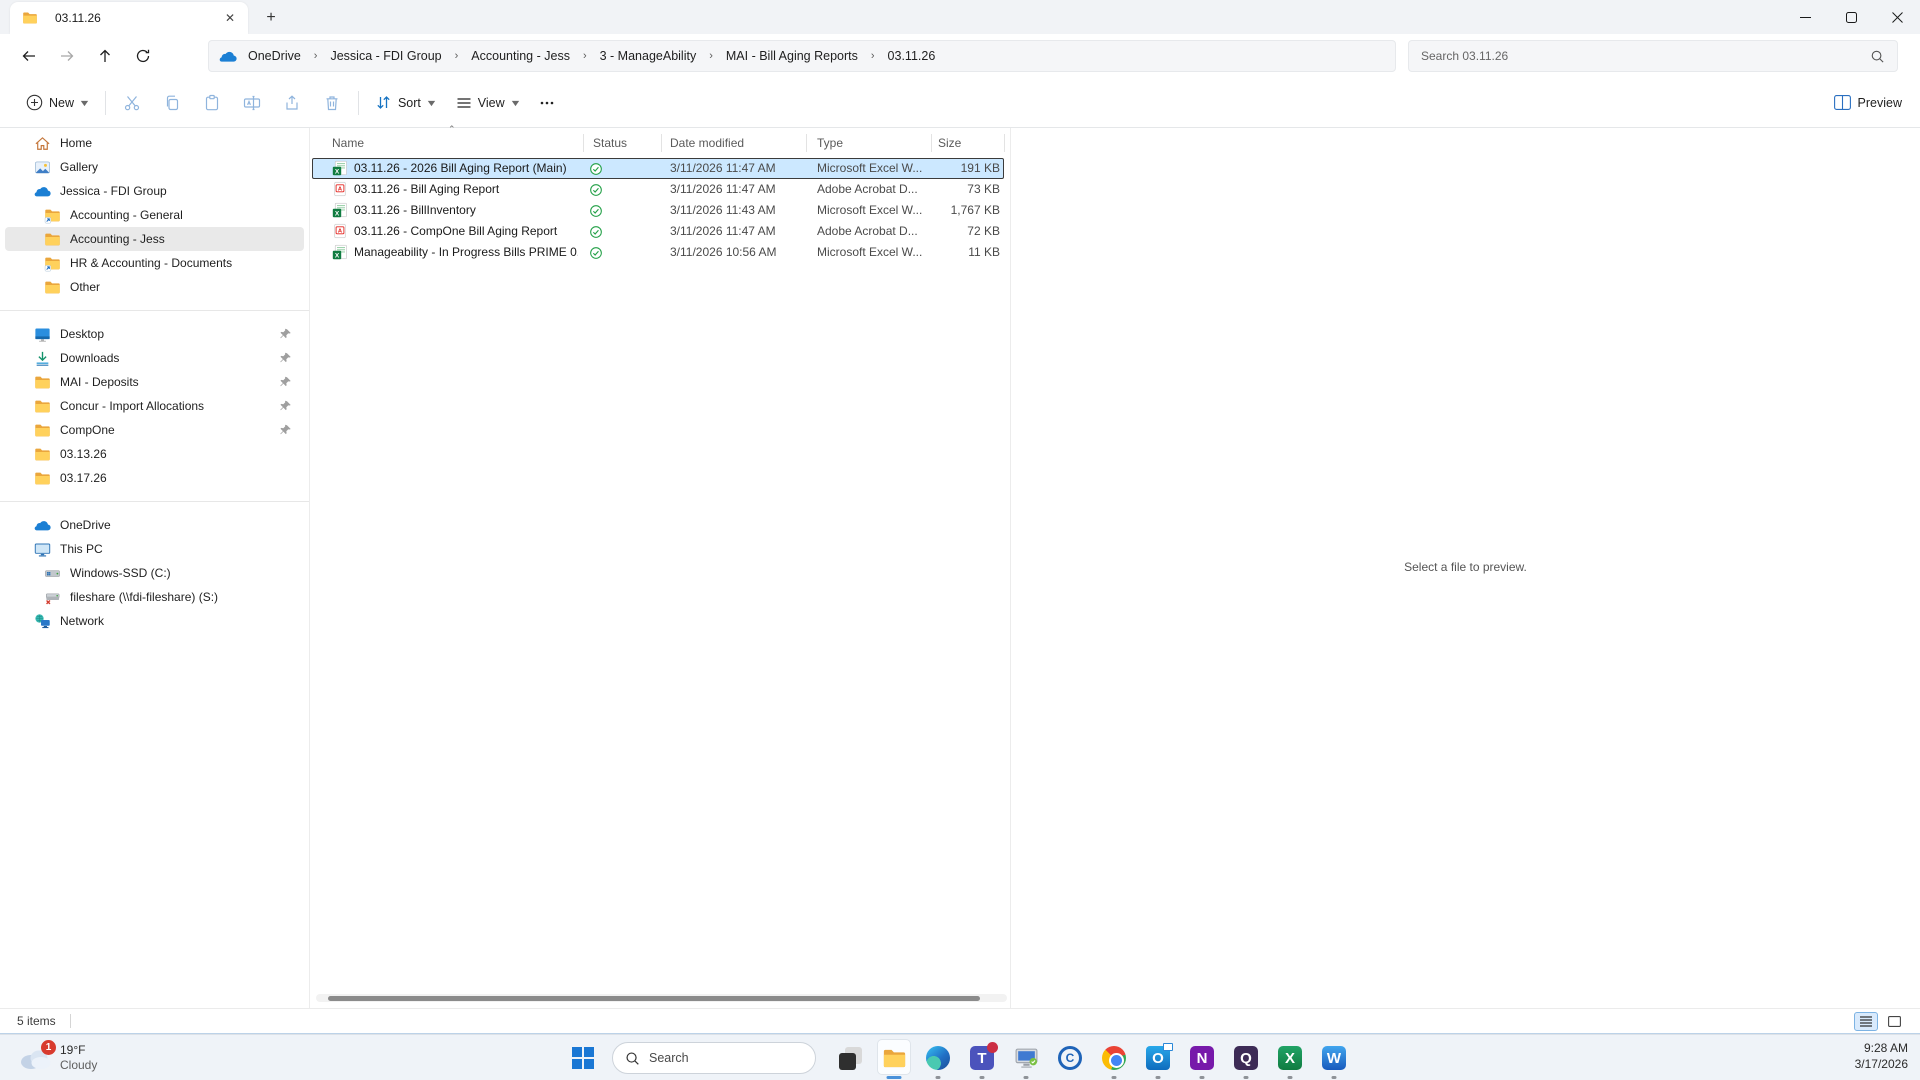 Image resolution: width=1920 pixels, height=1080 pixels. What do you see at coordinates (154, 382) in the screenshot?
I see `sidebar-item-mai-deposits: MAI - Deposits` at bounding box center [154, 382].